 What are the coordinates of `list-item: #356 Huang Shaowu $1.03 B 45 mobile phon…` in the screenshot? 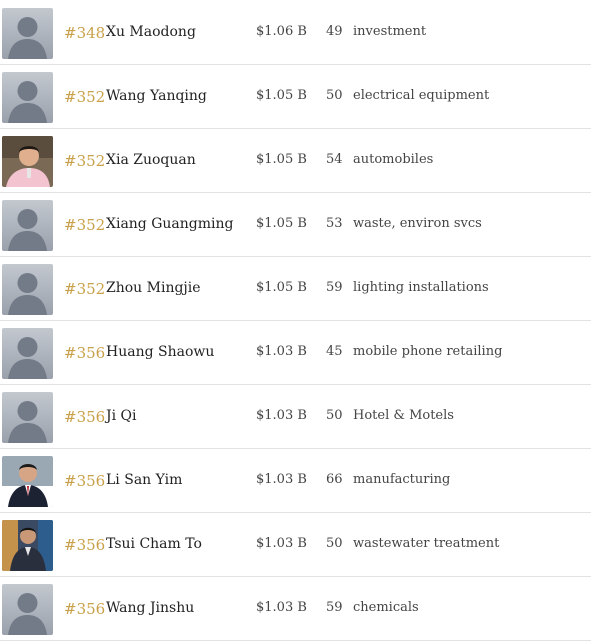 It's located at (295, 353).